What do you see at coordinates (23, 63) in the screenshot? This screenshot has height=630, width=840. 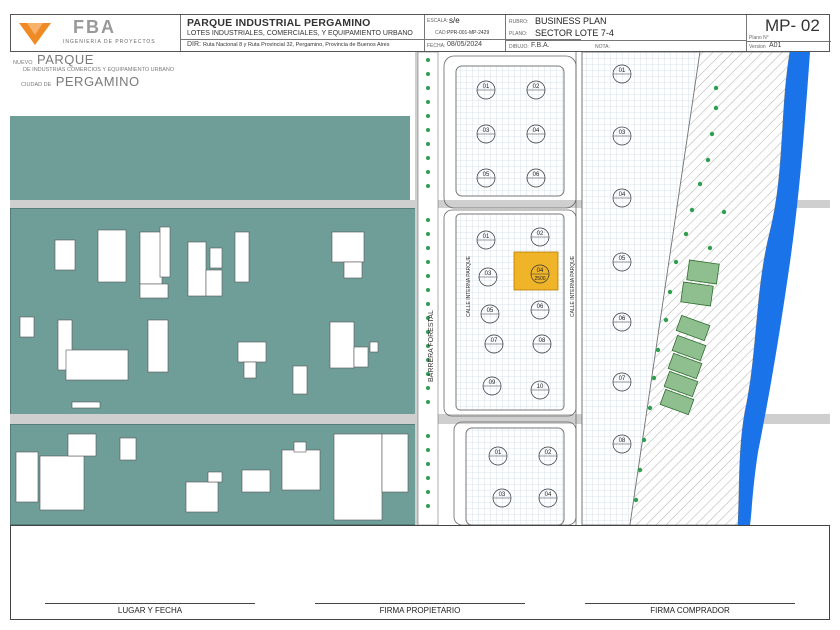 I see `note-nuevo: NUEVO` at bounding box center [23, 63].